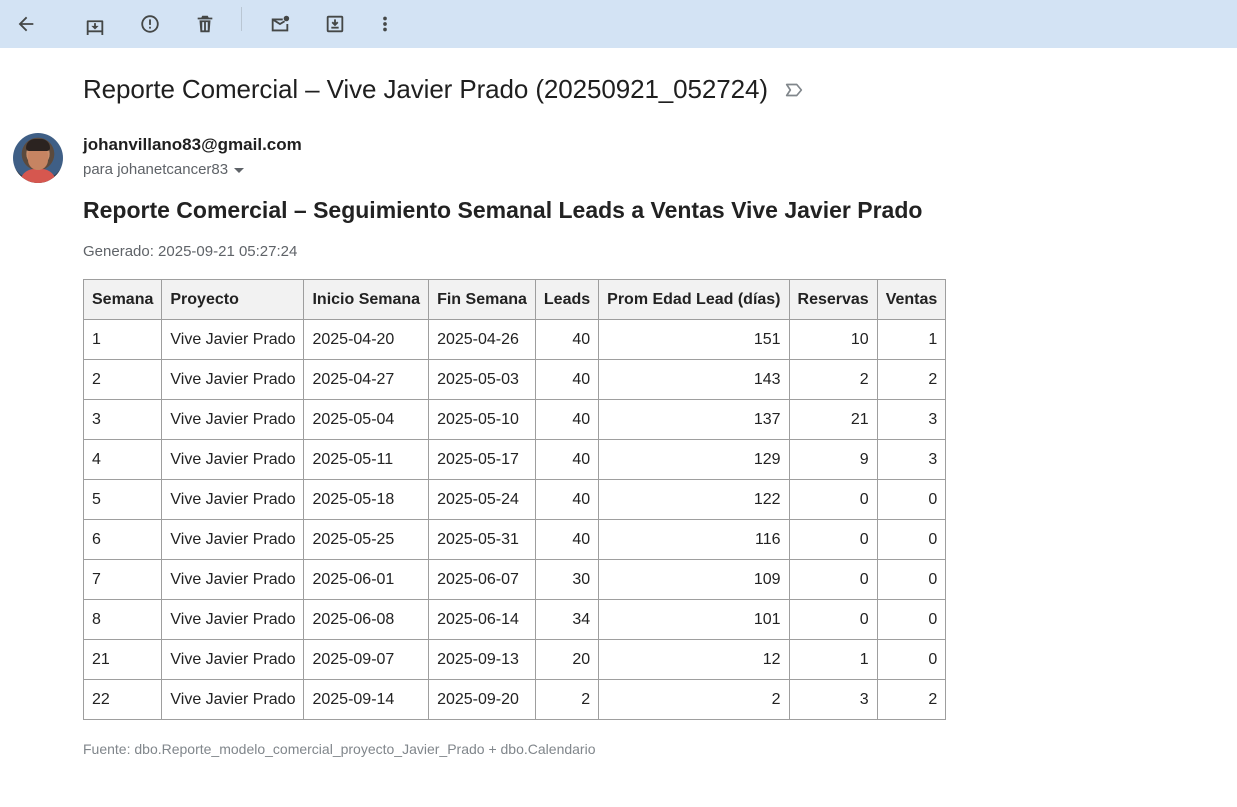 The width and height of the screenshot is (1237, 807). Describe the element at coordinates (911, 379) in the screenshot. I see `cell-ventas: 2` at that location.